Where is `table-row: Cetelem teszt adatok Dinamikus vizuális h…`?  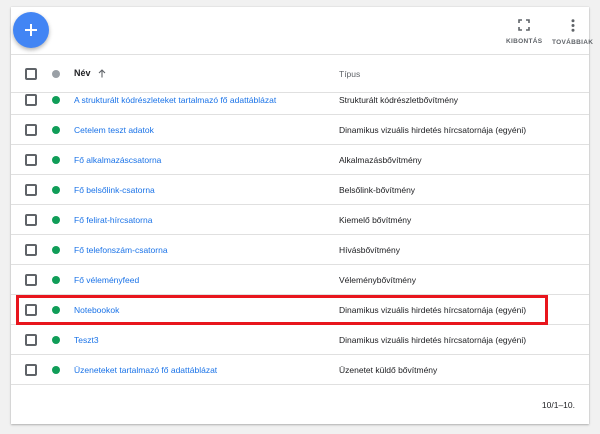 table-row: Cetelem teszt adatok Dinamikus vizuális h… is located at coordinates (300, 130).